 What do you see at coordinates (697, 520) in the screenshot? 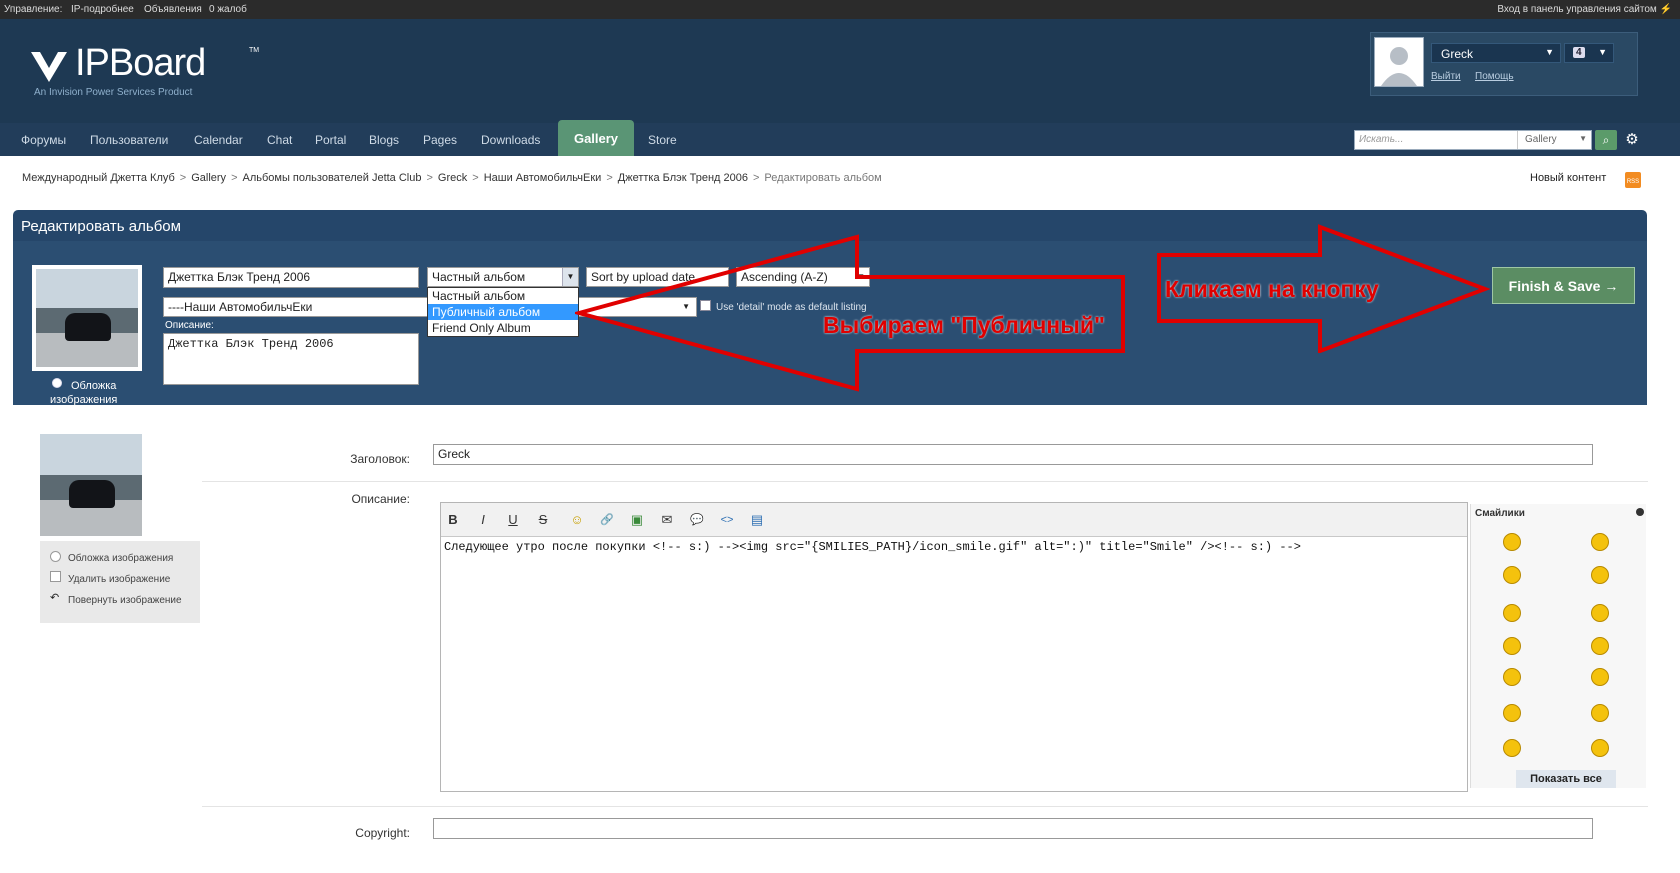
I see `quote-icon: 💬` at bounding box center [697, 520].